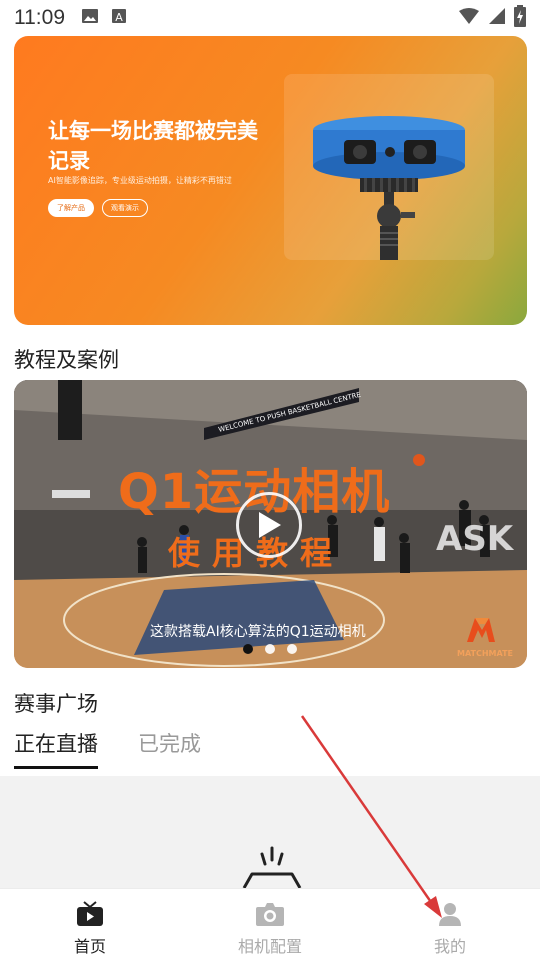 The height and width of the screenshot is (960, 540). What do you see at coordinates (475, 539) in the screenshot?
I see `svg-text: ASK` at bounding box center [475, 539].